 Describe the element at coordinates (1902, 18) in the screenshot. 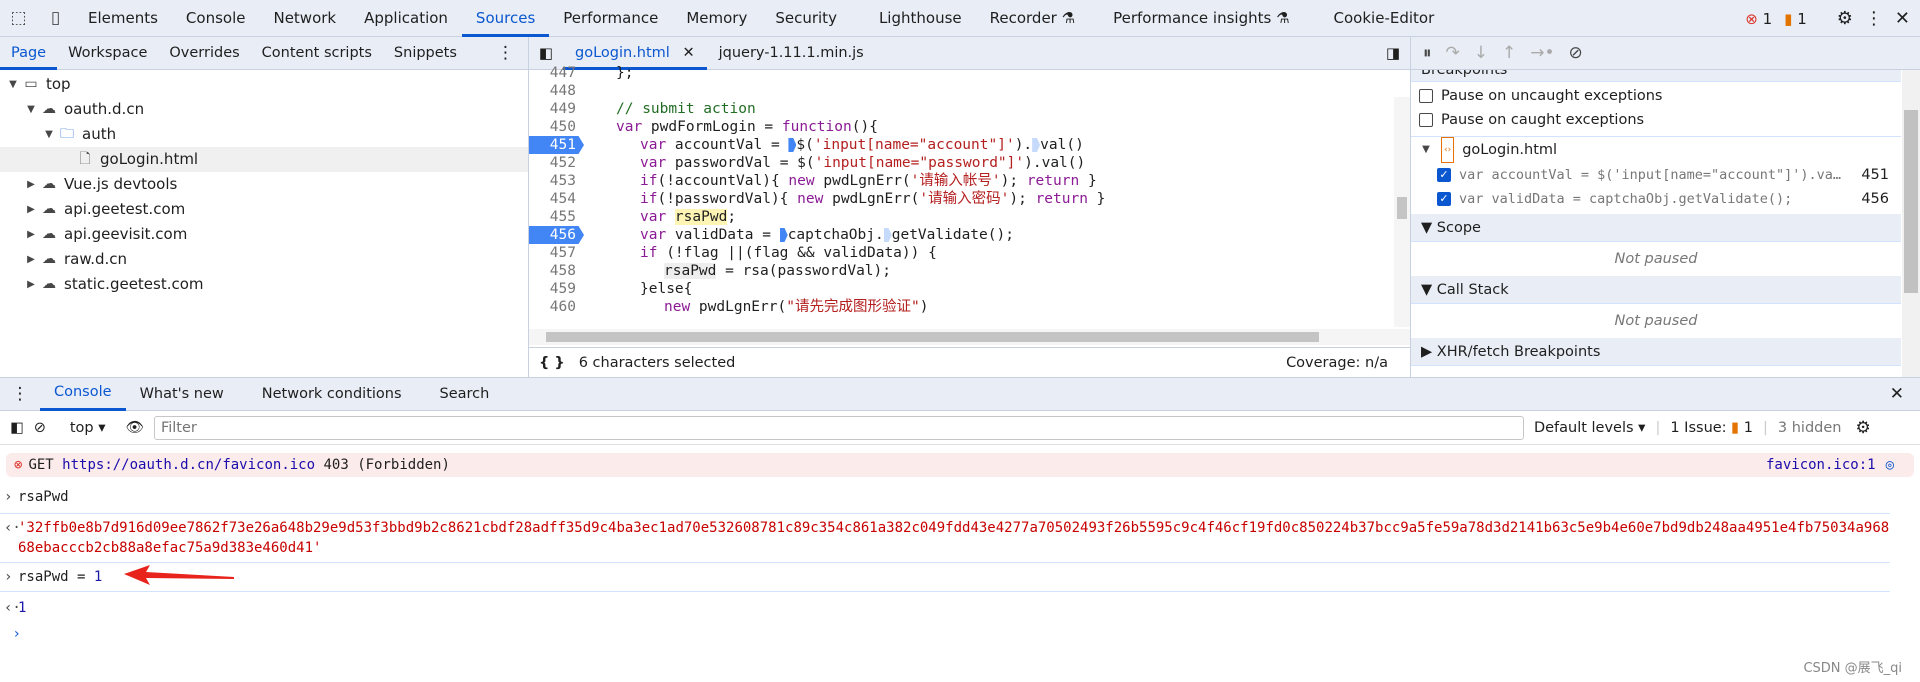

I see `close-icon: ✕` at that location.